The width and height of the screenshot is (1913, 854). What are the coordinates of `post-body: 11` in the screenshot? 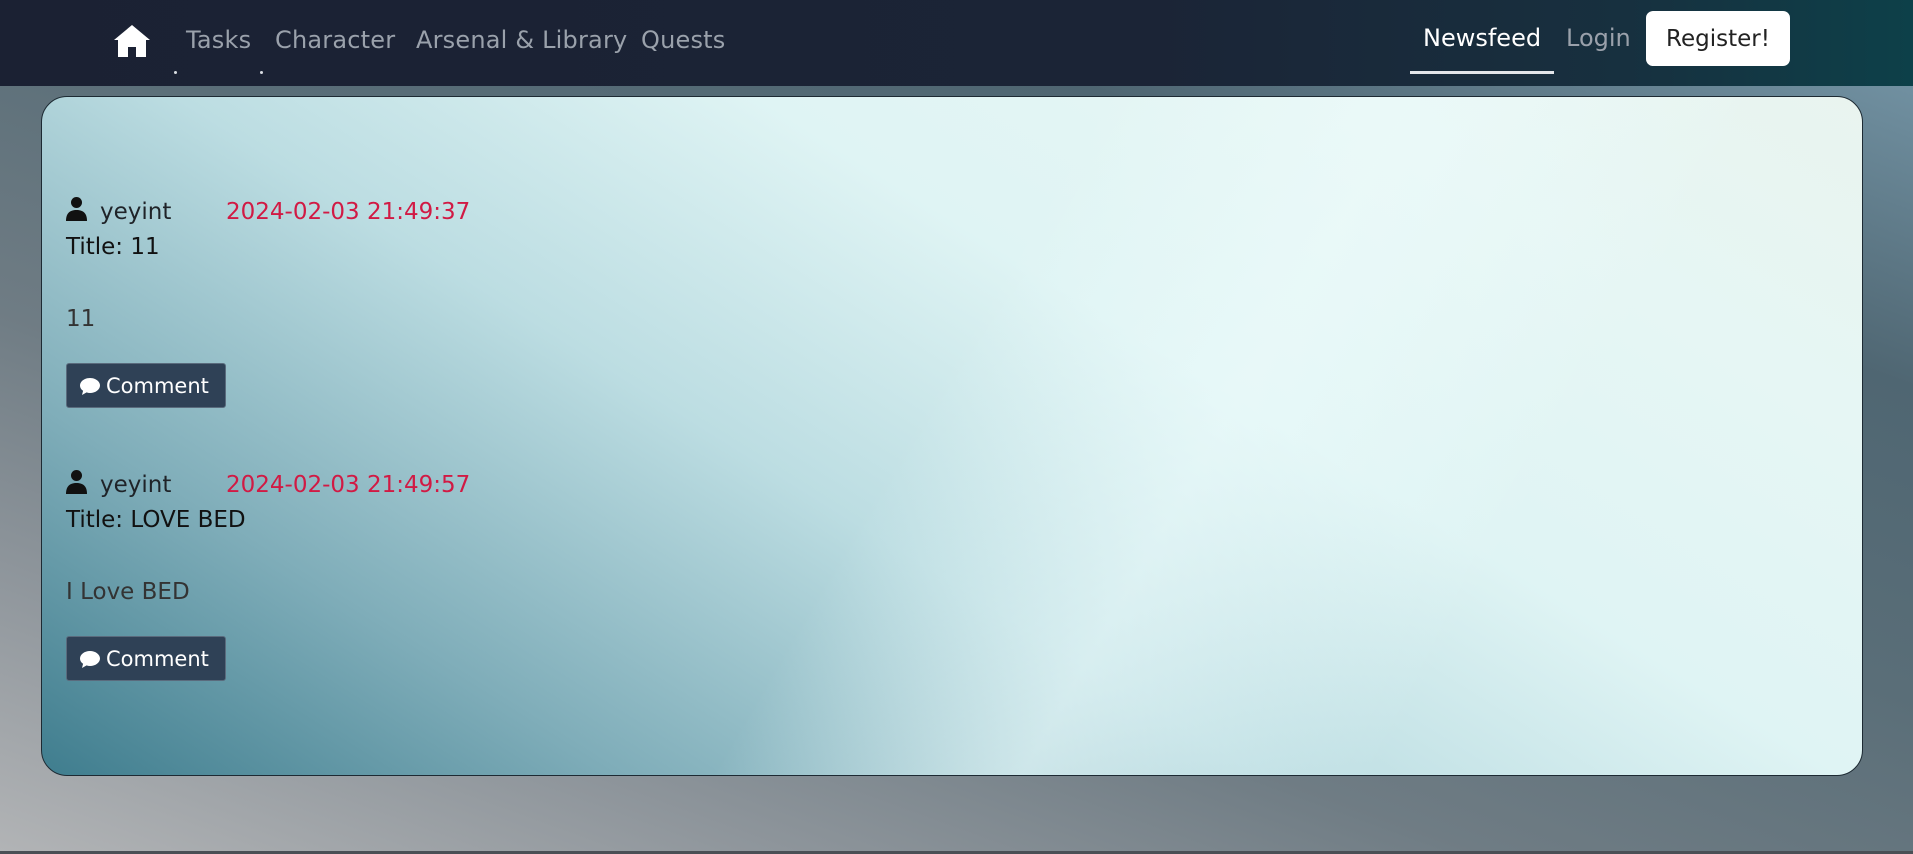 It's located at (81, 319).